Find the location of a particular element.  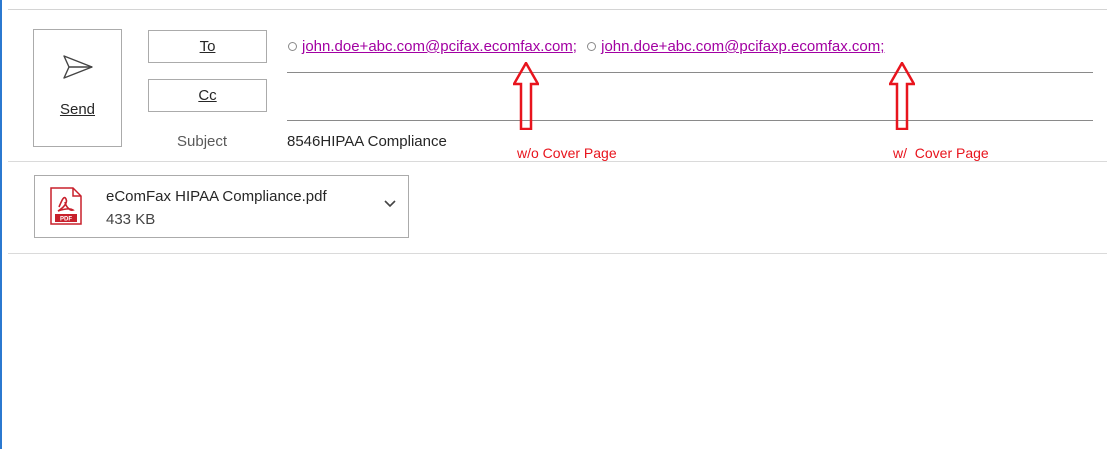

to-button: To is located at coordinates (207, 46).